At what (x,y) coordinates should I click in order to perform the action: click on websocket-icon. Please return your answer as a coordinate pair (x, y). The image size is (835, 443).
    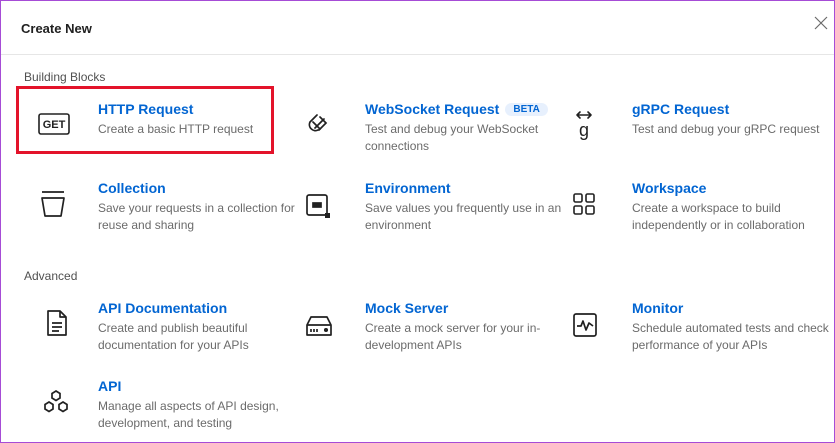
    Looking at the image, I should click on (321, 127).